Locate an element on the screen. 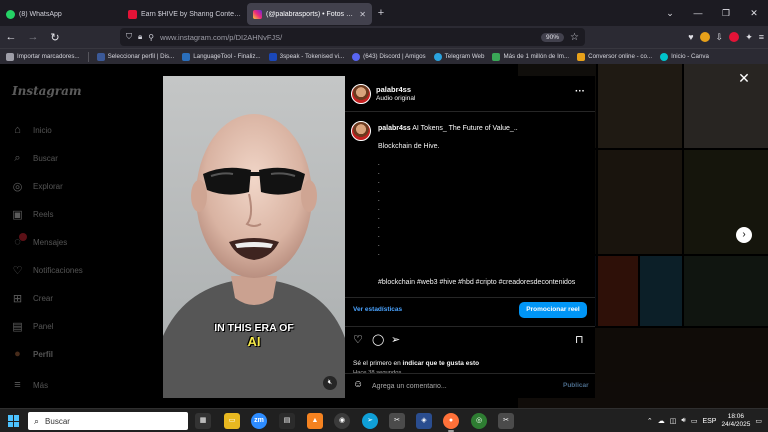  app-menu-icon: ≡ is located at coordinates (761, 37).